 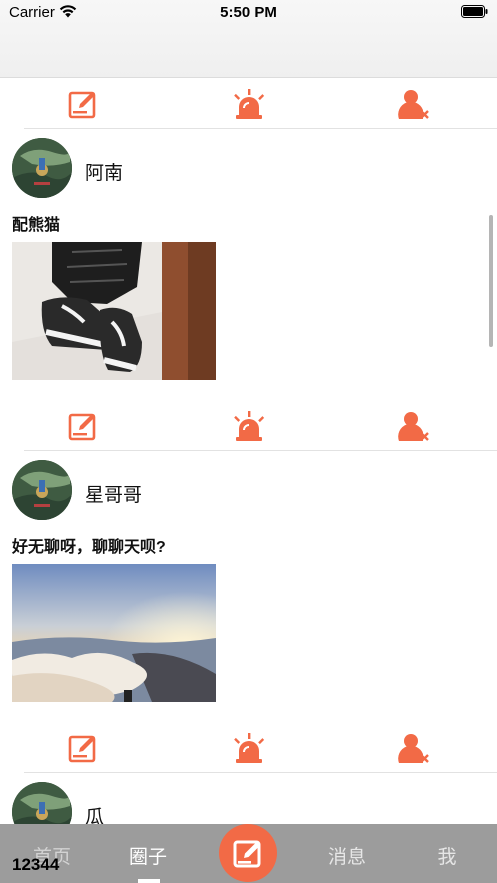 I want to click on compose-icon, so click(x=247, y=854).